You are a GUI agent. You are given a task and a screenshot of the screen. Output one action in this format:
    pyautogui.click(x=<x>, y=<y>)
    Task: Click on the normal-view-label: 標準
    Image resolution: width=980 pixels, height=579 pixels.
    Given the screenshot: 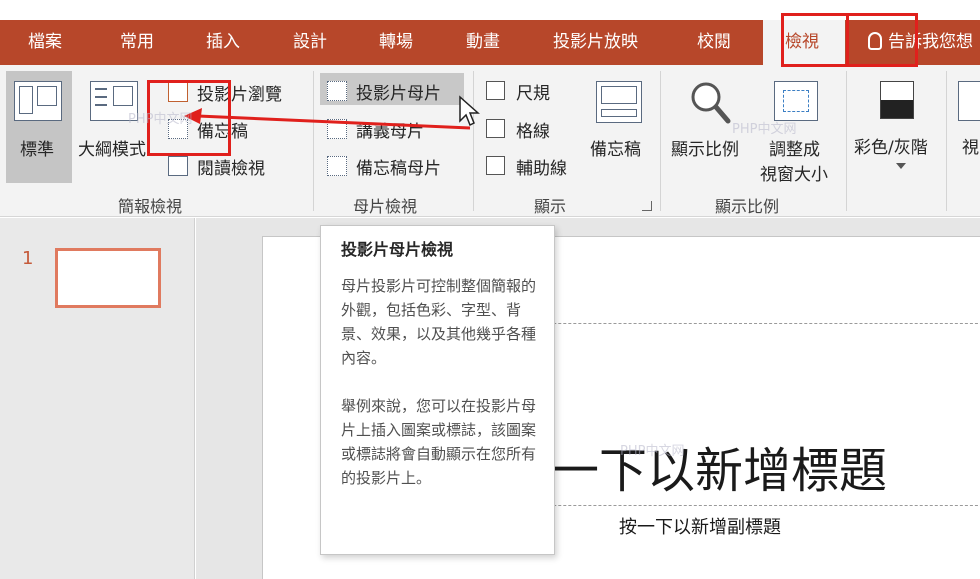 What is the action you would take?
    pyautogui.click(x=37, y=150)
    